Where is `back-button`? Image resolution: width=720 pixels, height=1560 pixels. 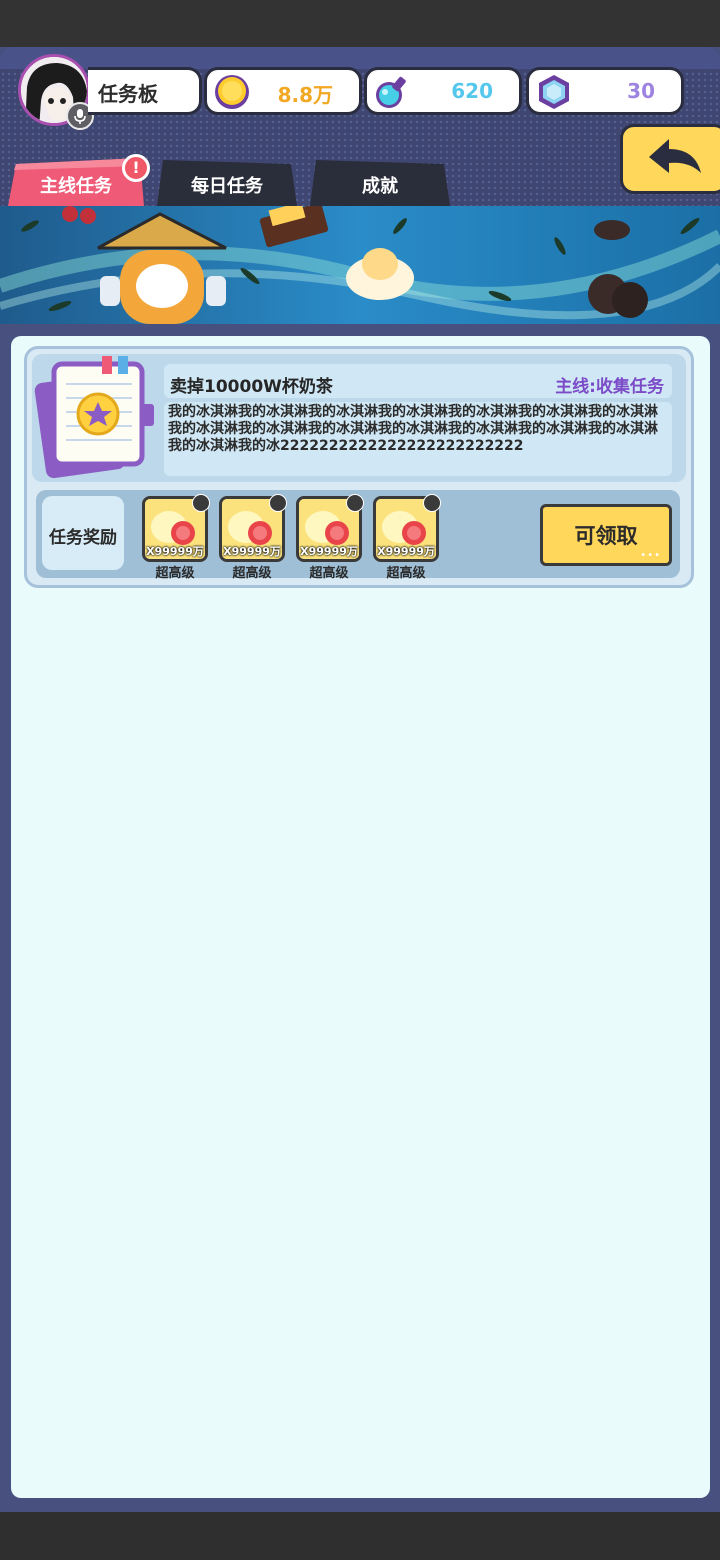 back-button is located at coordinates (670, 159).